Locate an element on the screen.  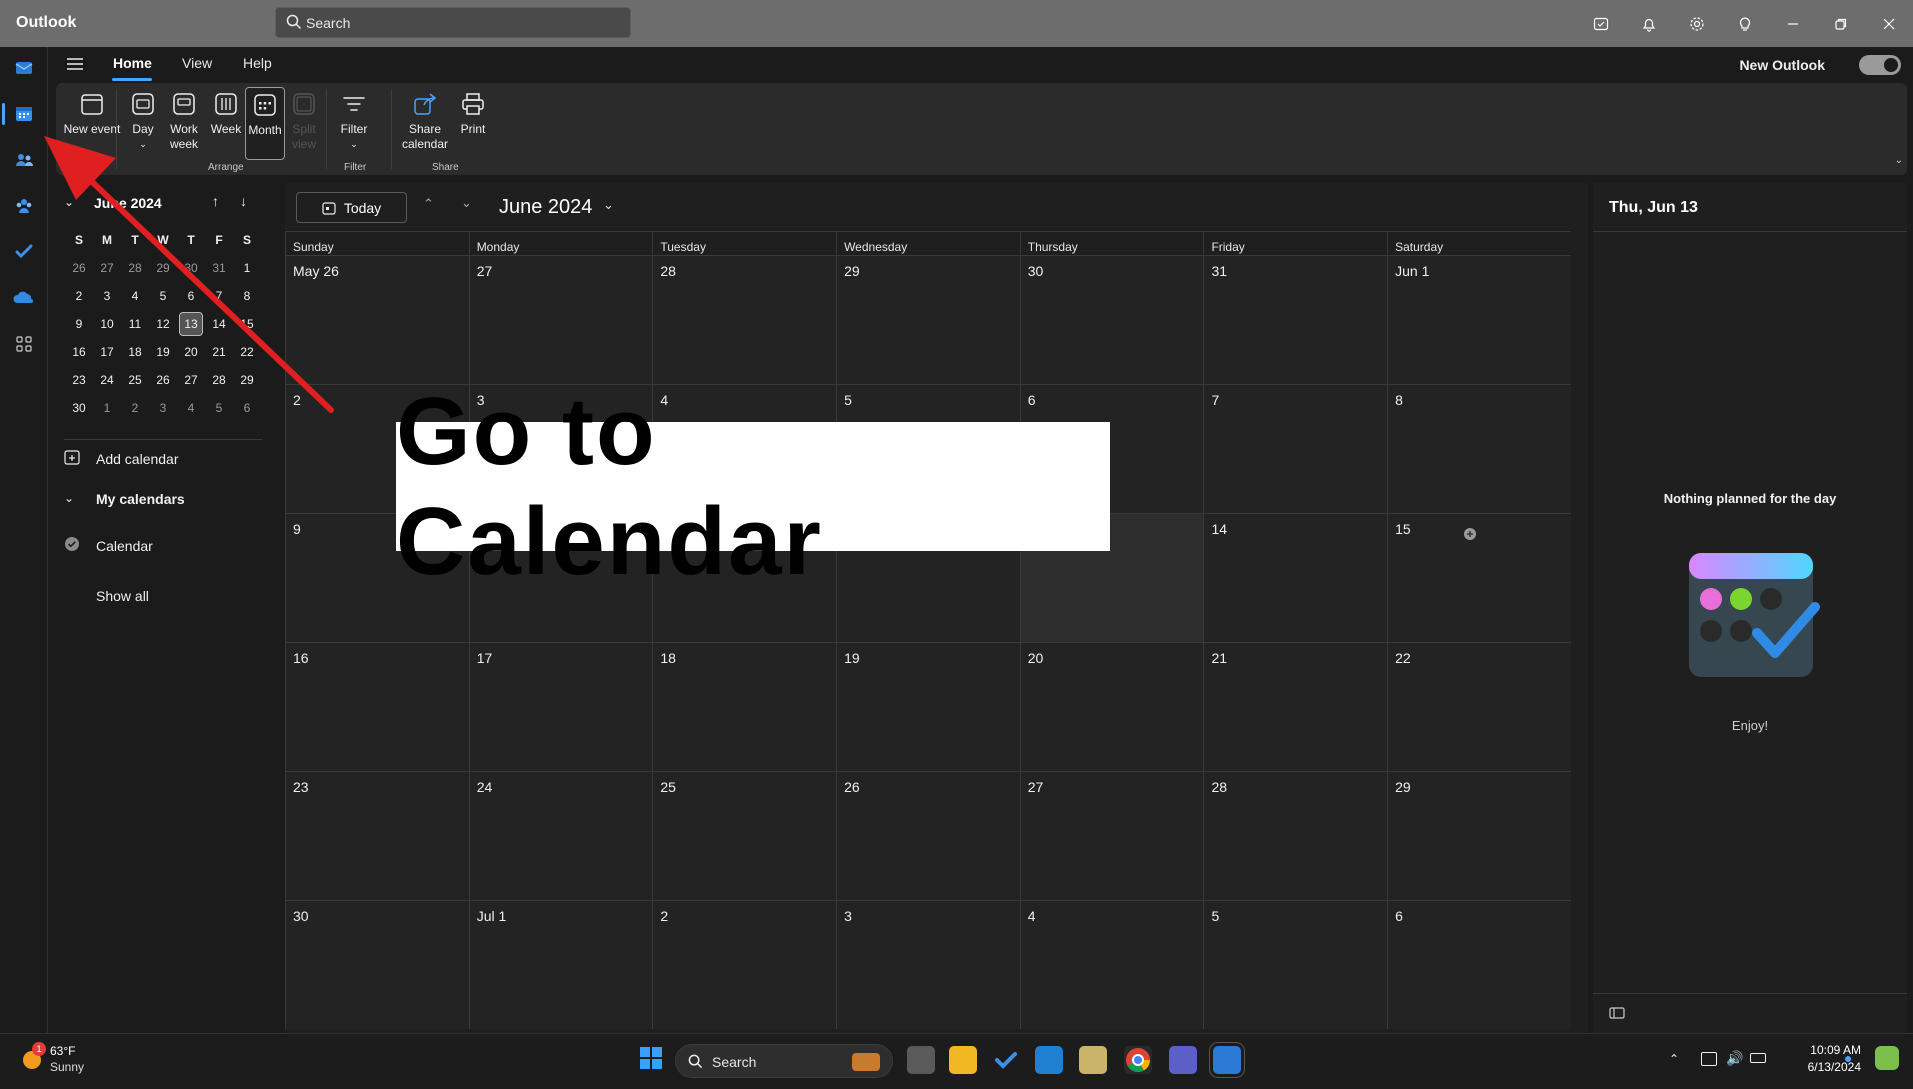
checkmark-circle-icon is located at coordinates (72, 544).